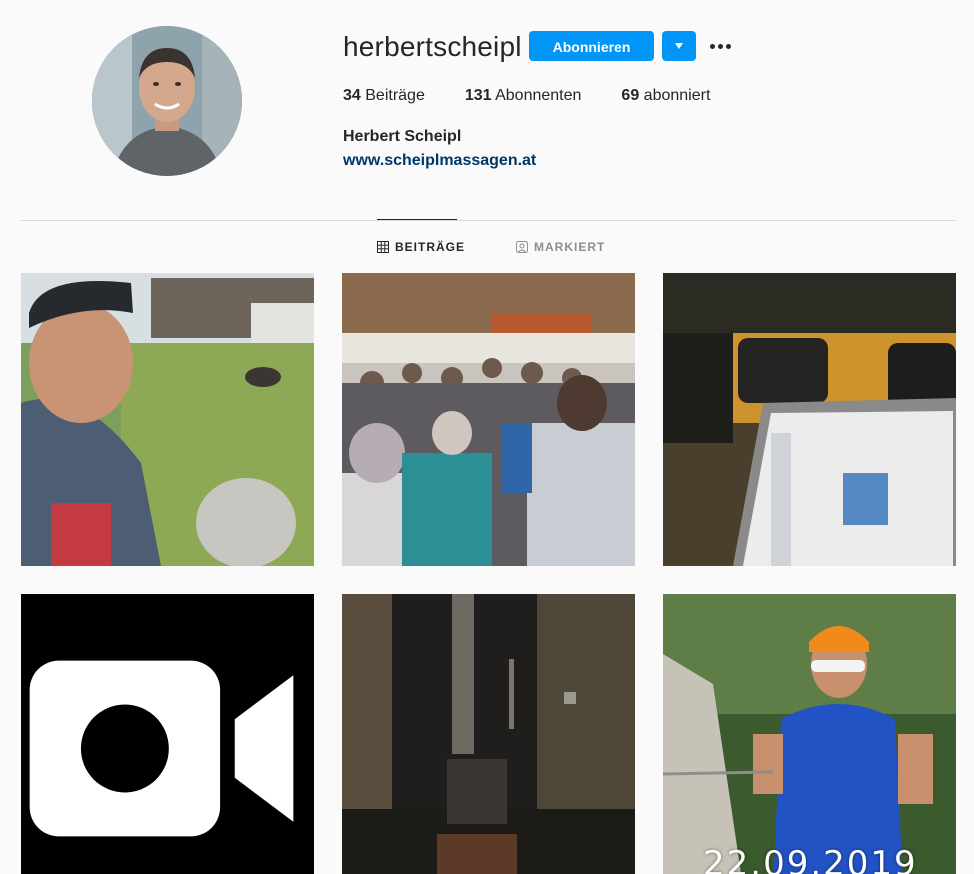 This screenshot has width=974, height=874. Describe the element at coordinates (352, 95) in the screenshot. I see `stat-posts-count: 34` at that location.